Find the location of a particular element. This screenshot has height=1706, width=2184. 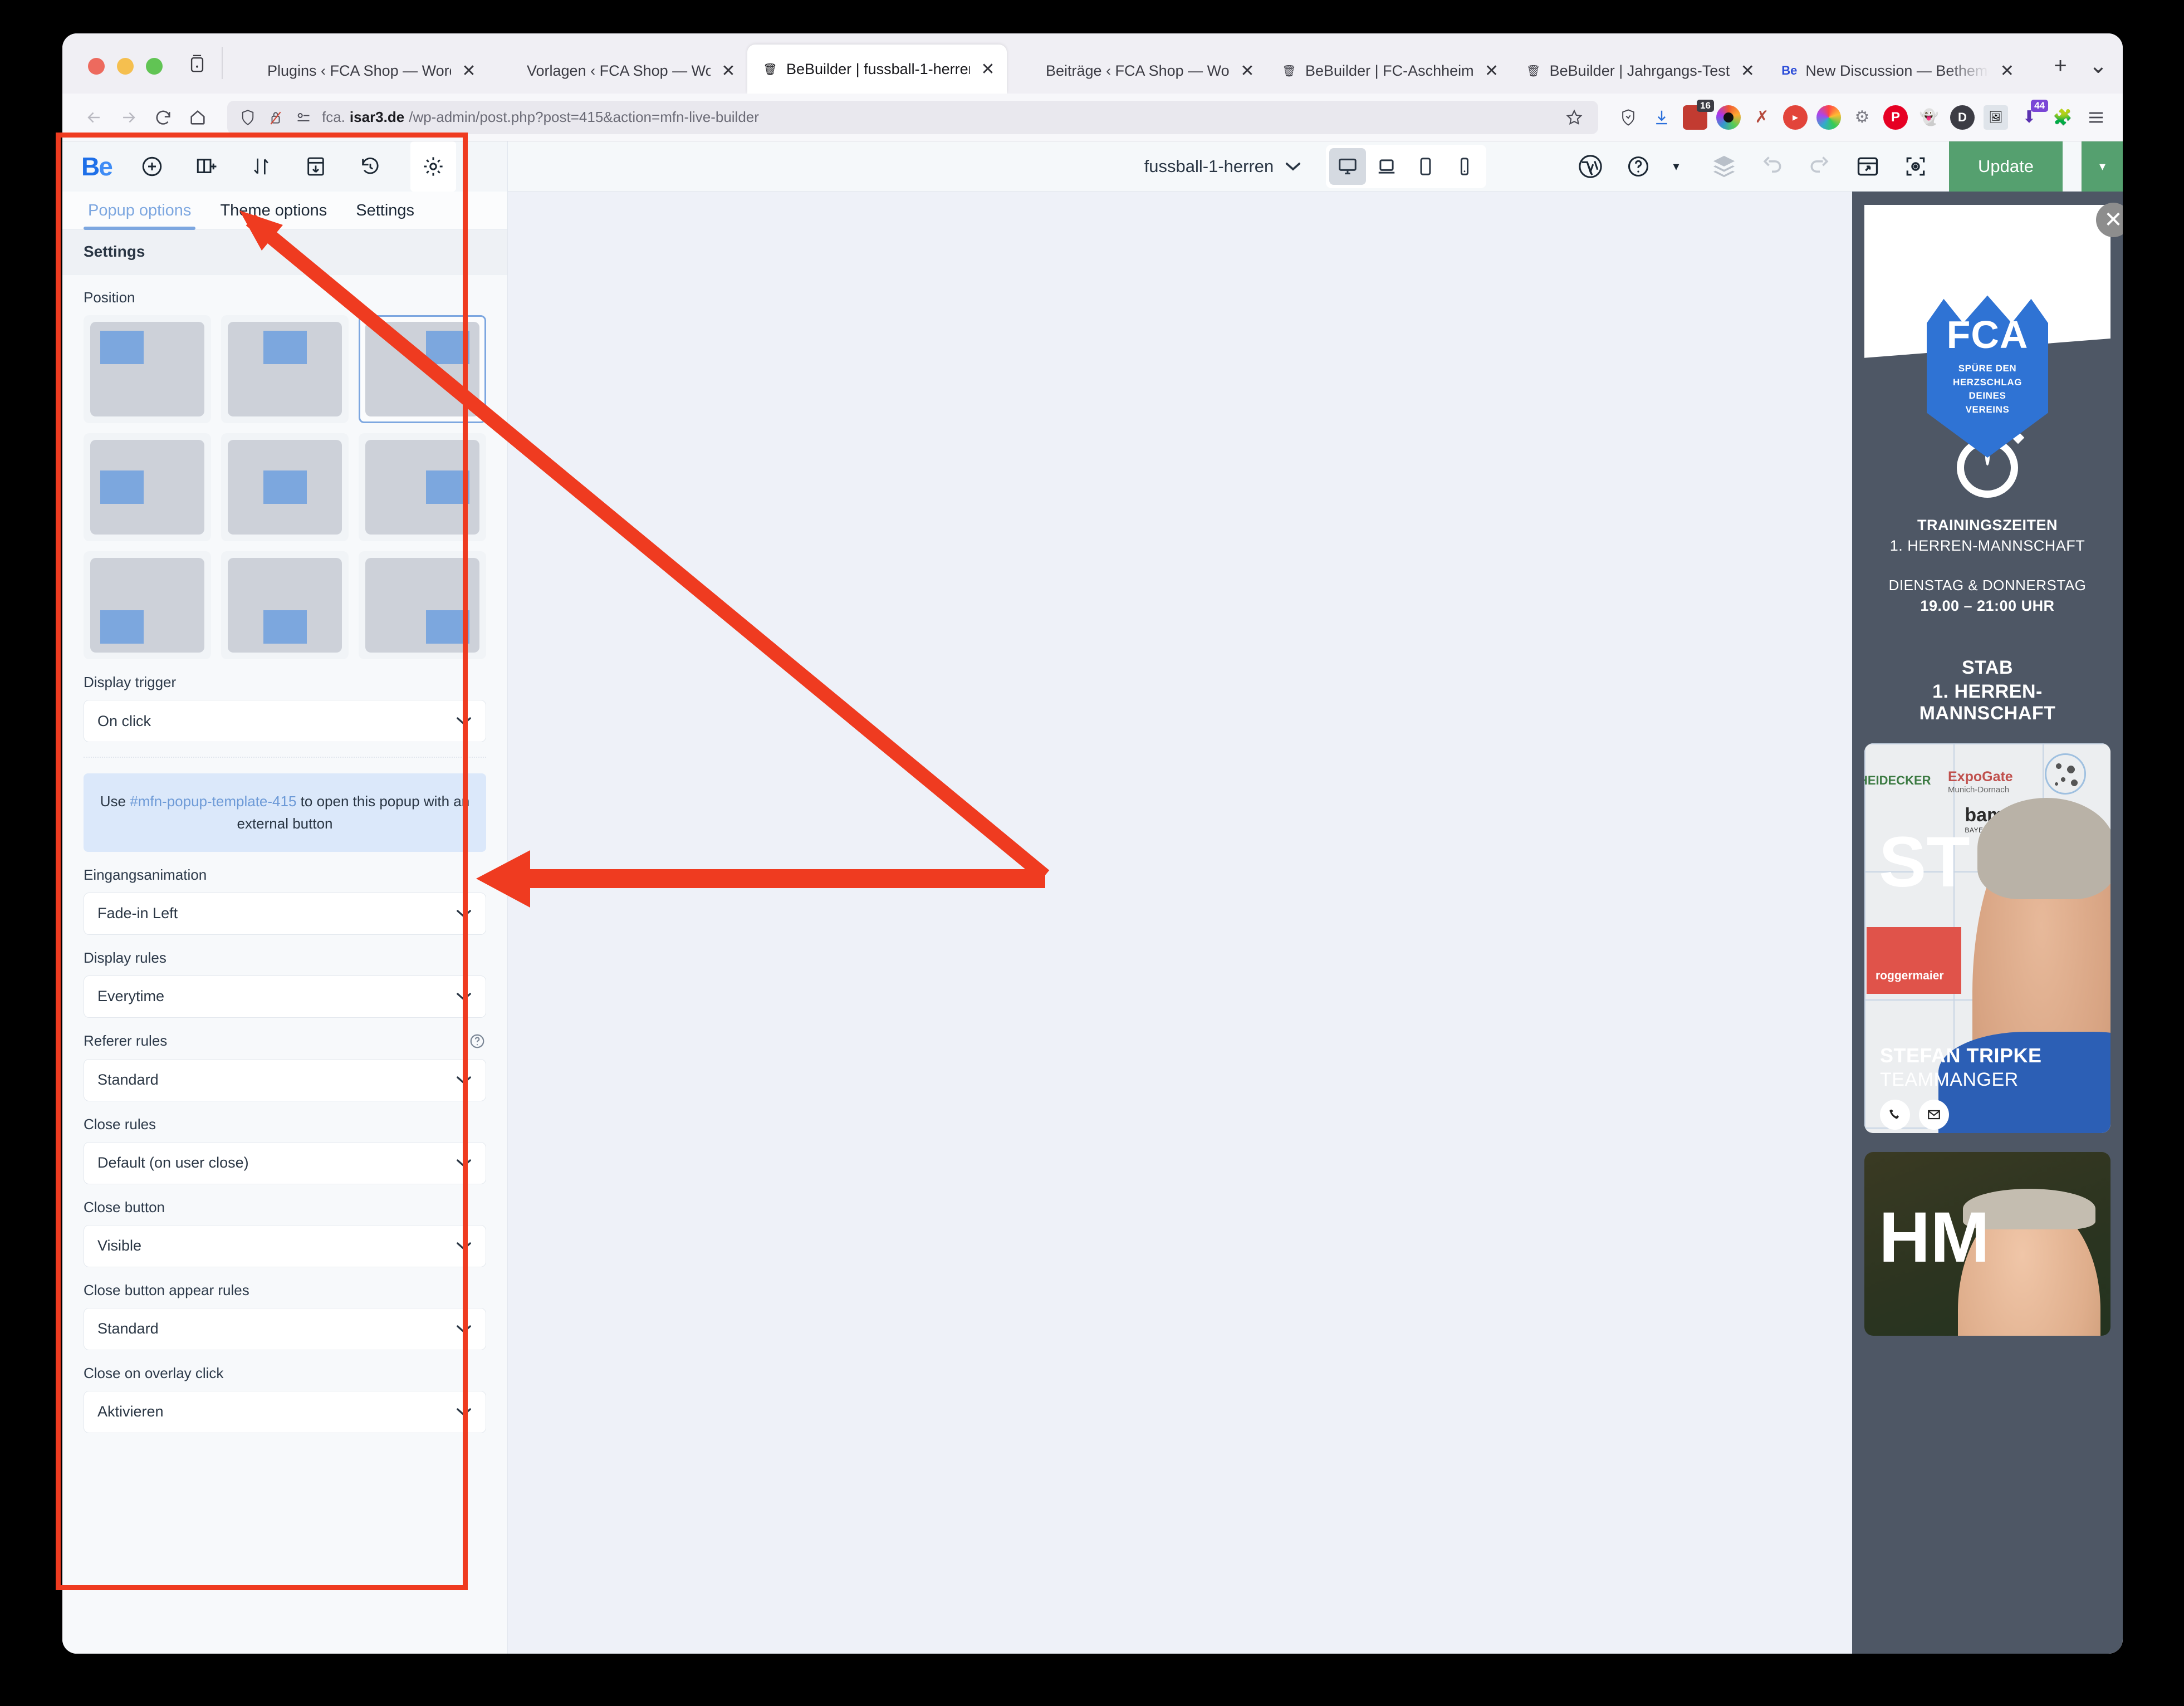

chevron-down-icon is located at coordinates (1293, 166).